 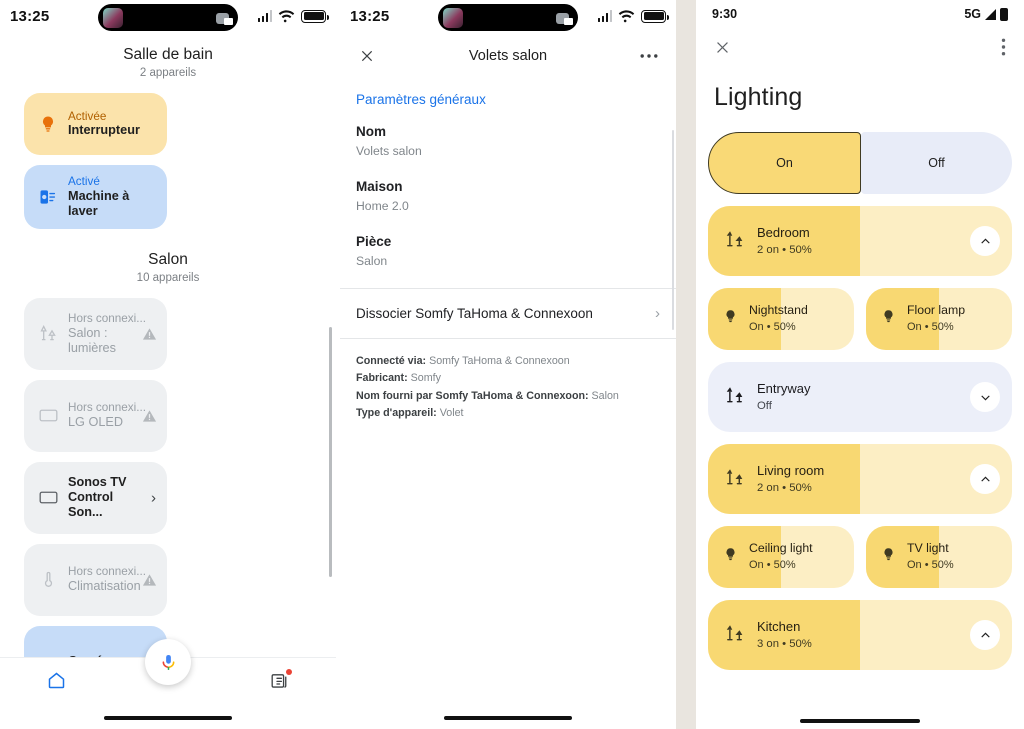 I want to click on field-piece: Pièce Salon, so click(x=508, y=240).